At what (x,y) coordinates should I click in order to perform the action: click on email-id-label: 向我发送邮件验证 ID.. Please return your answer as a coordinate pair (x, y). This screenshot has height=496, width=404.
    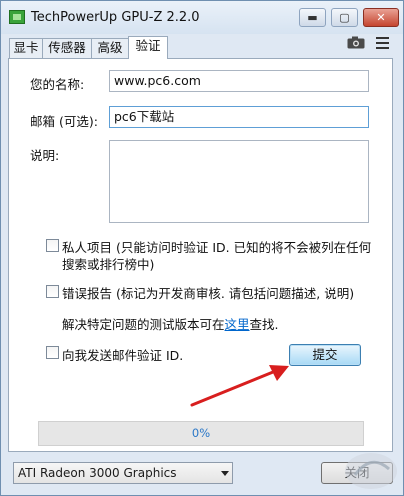
    Looking at the image, I should click on (123, 355).